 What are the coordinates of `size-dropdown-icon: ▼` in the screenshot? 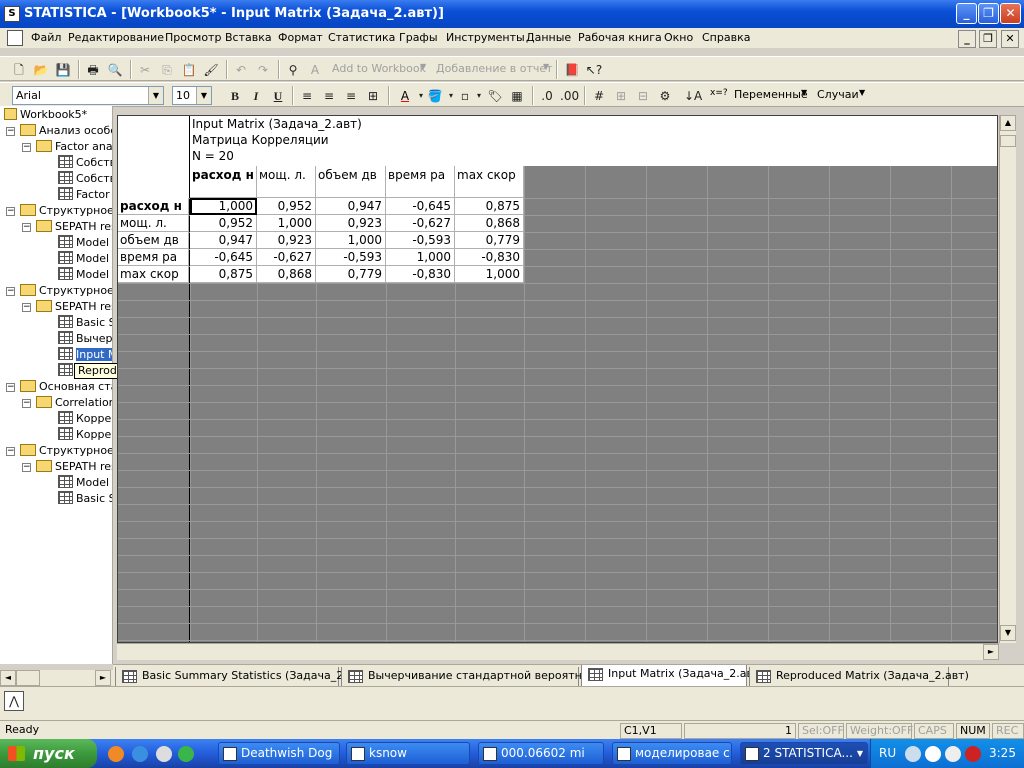 It's located at (203, 95).